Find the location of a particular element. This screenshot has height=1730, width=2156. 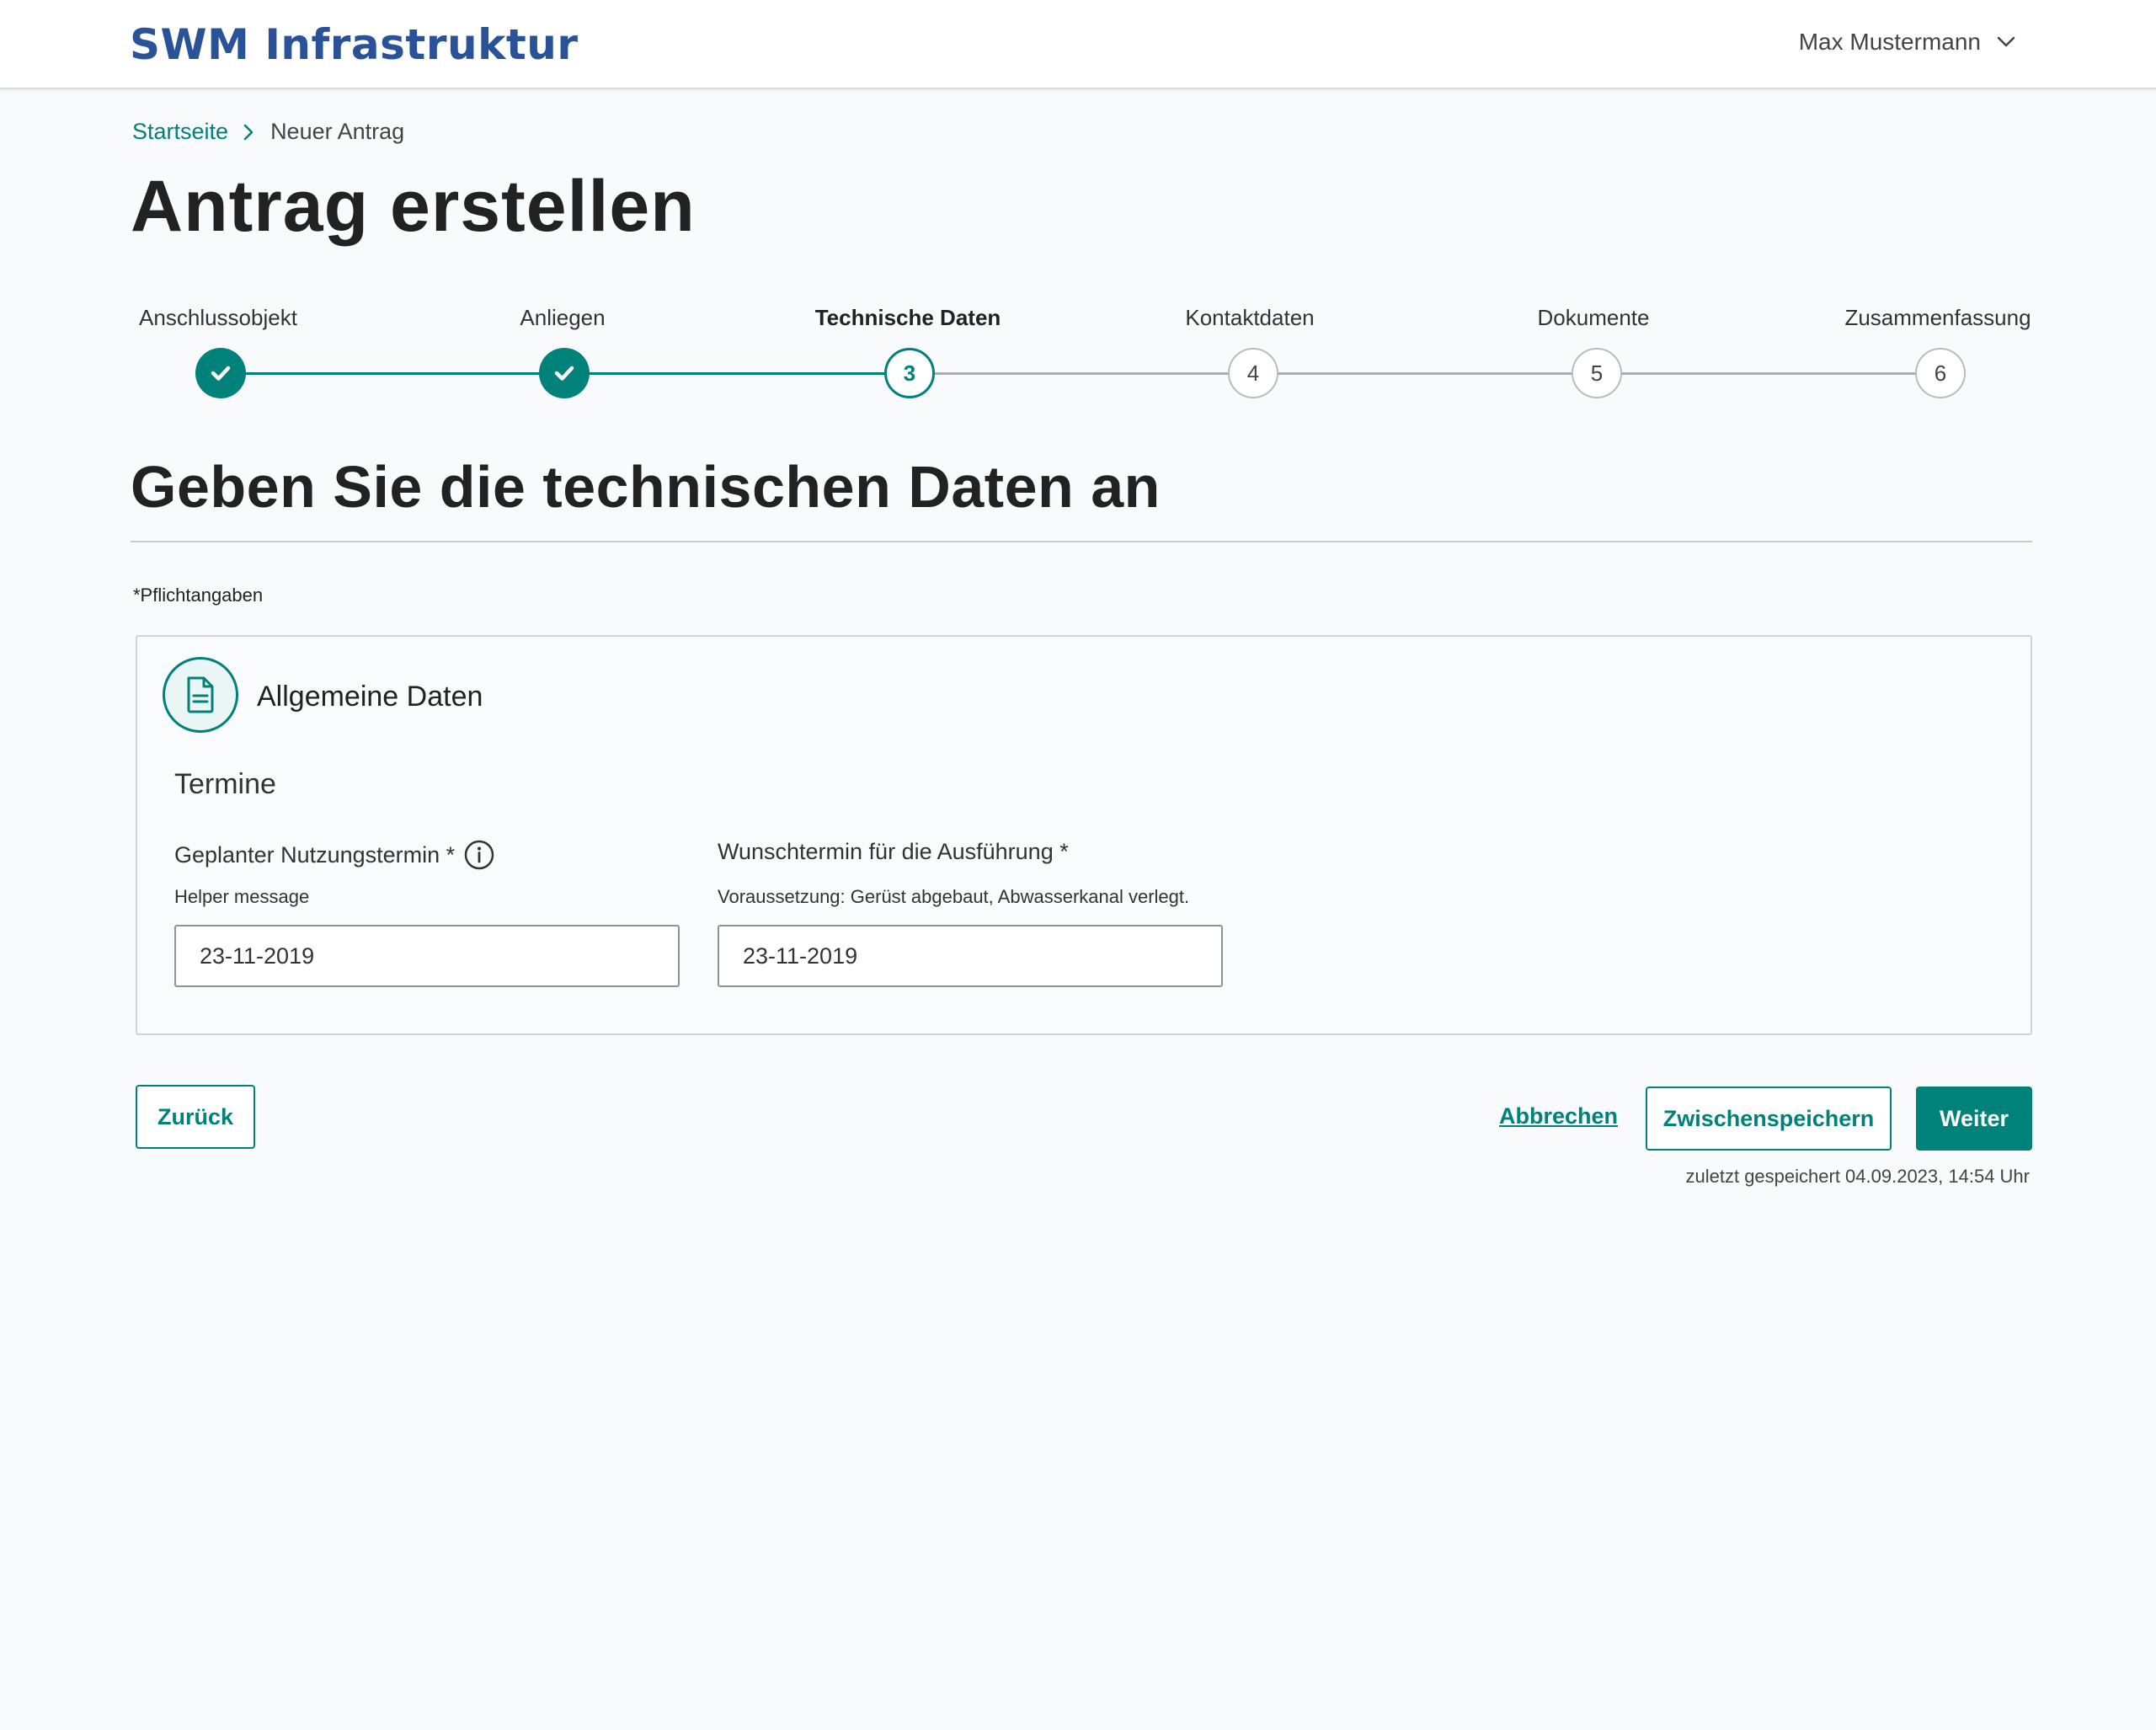

section-title: Geben Sie die technischen Daten an is located at coordinates (646, 487).